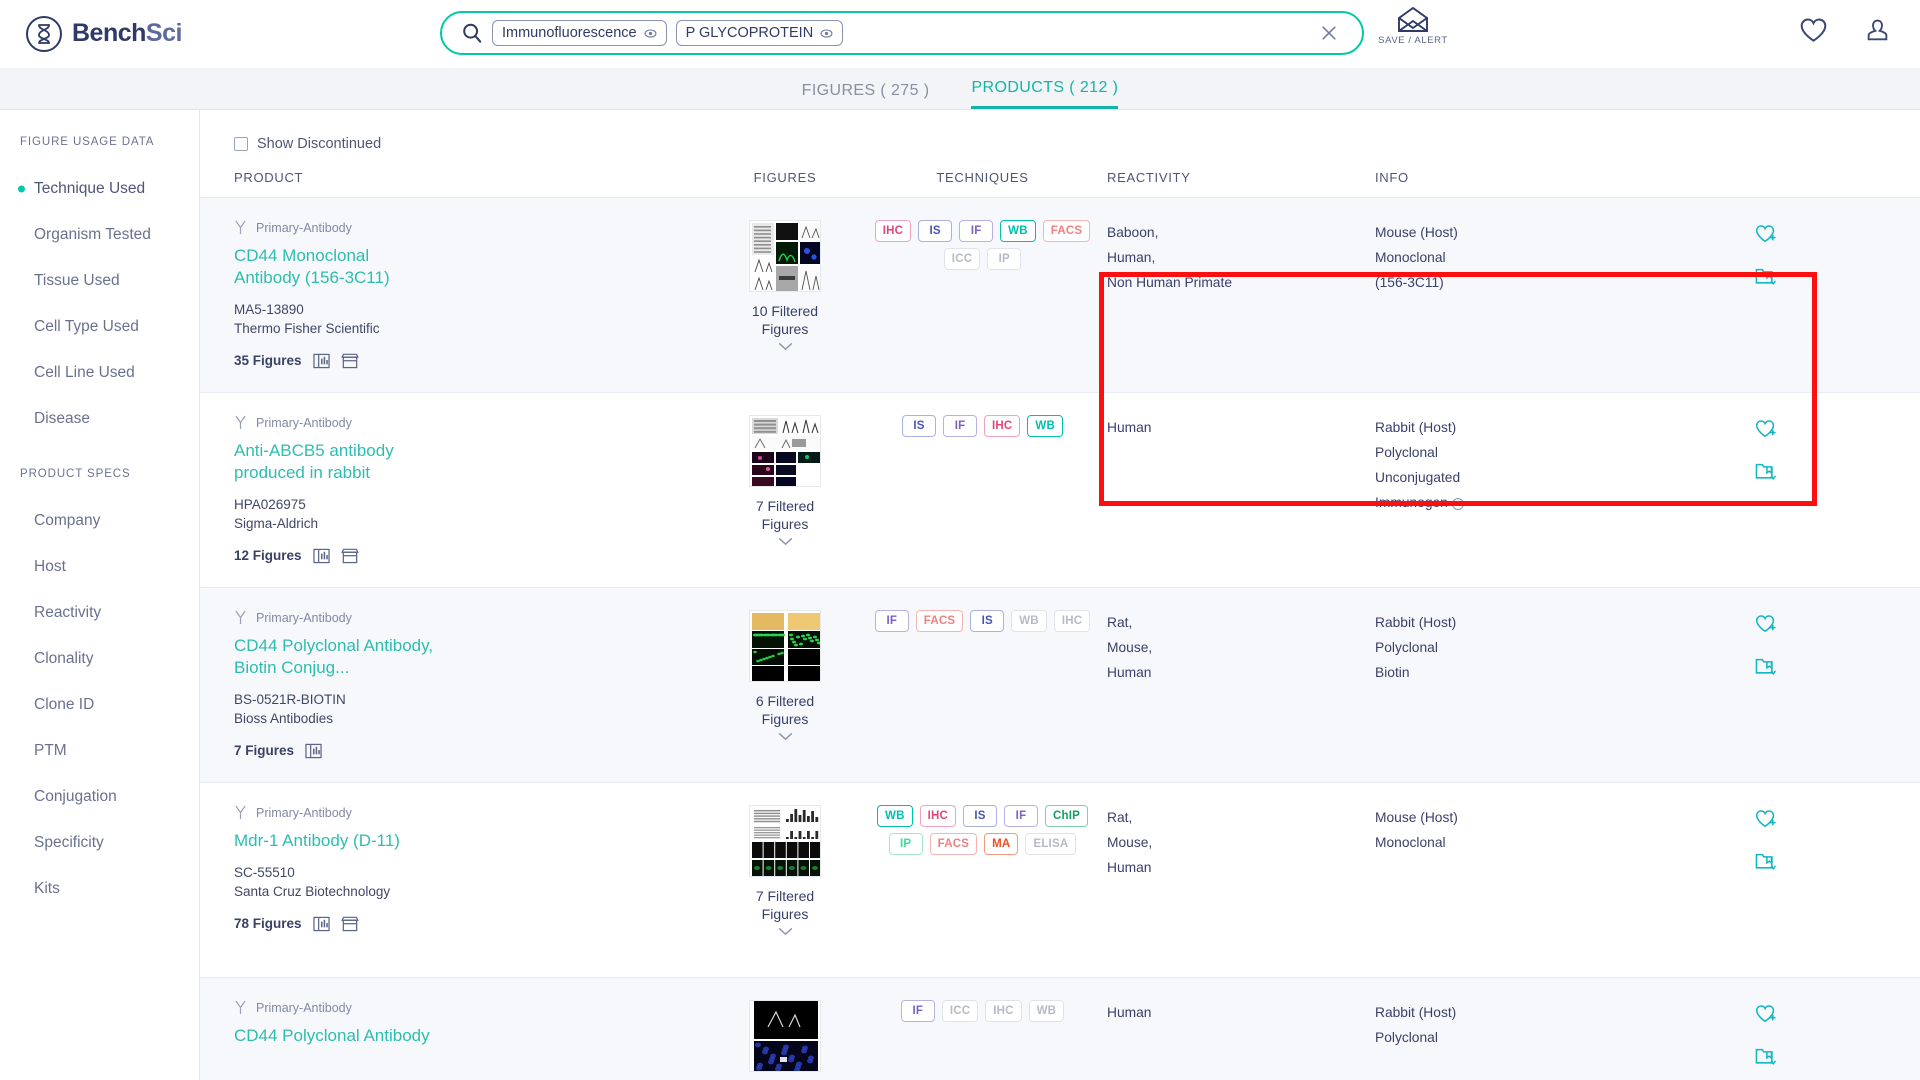 The image size is (1920, 1080). What do you see at coordinates (1329, 33) in the screenshot?
I see `clear-search-icon` at bounding box center [1329, 33].